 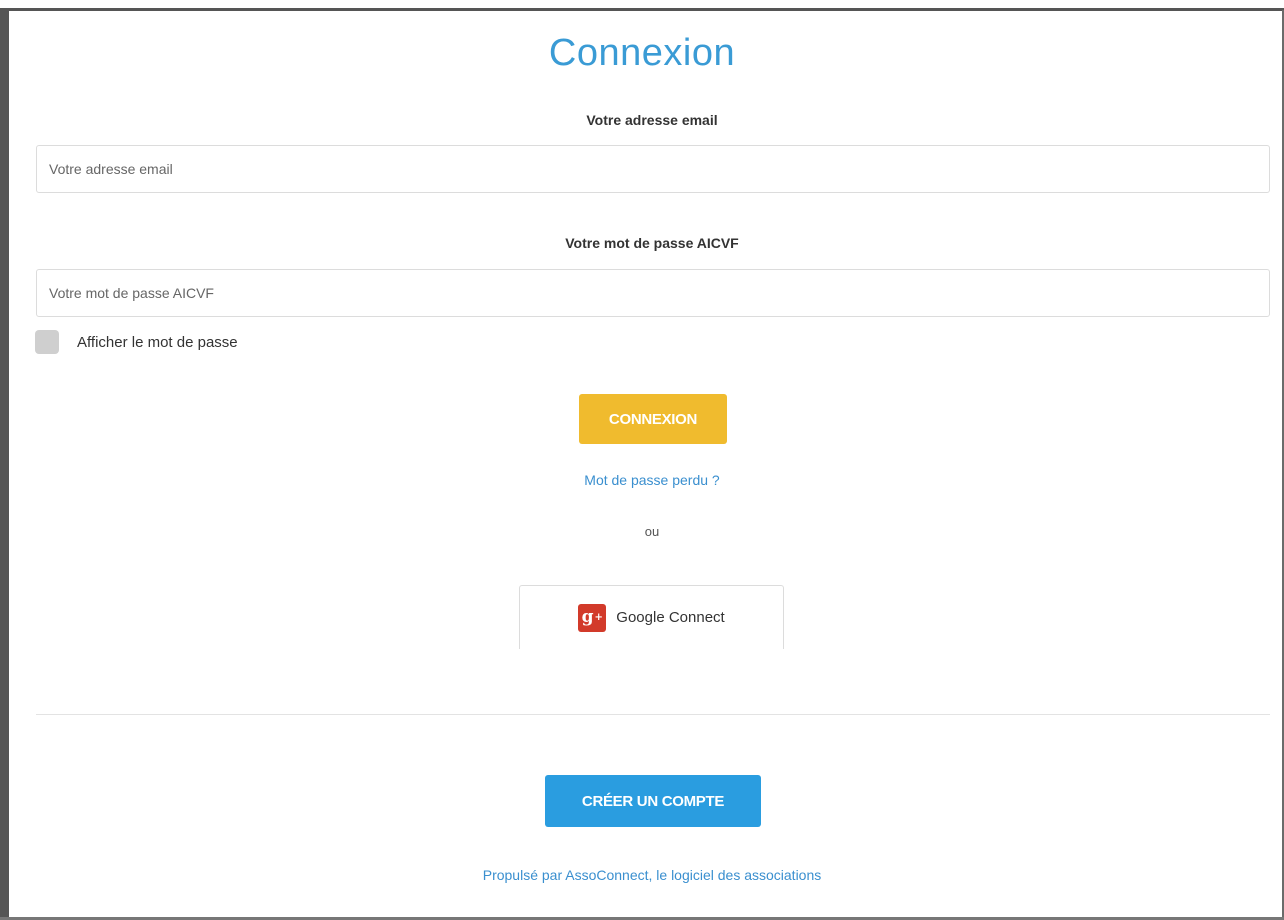 What do you see at coordinates (157, 342) in the screenshot?
I see `show-password-label: Afficher le mot de passe` at bounding box center [157, 342].